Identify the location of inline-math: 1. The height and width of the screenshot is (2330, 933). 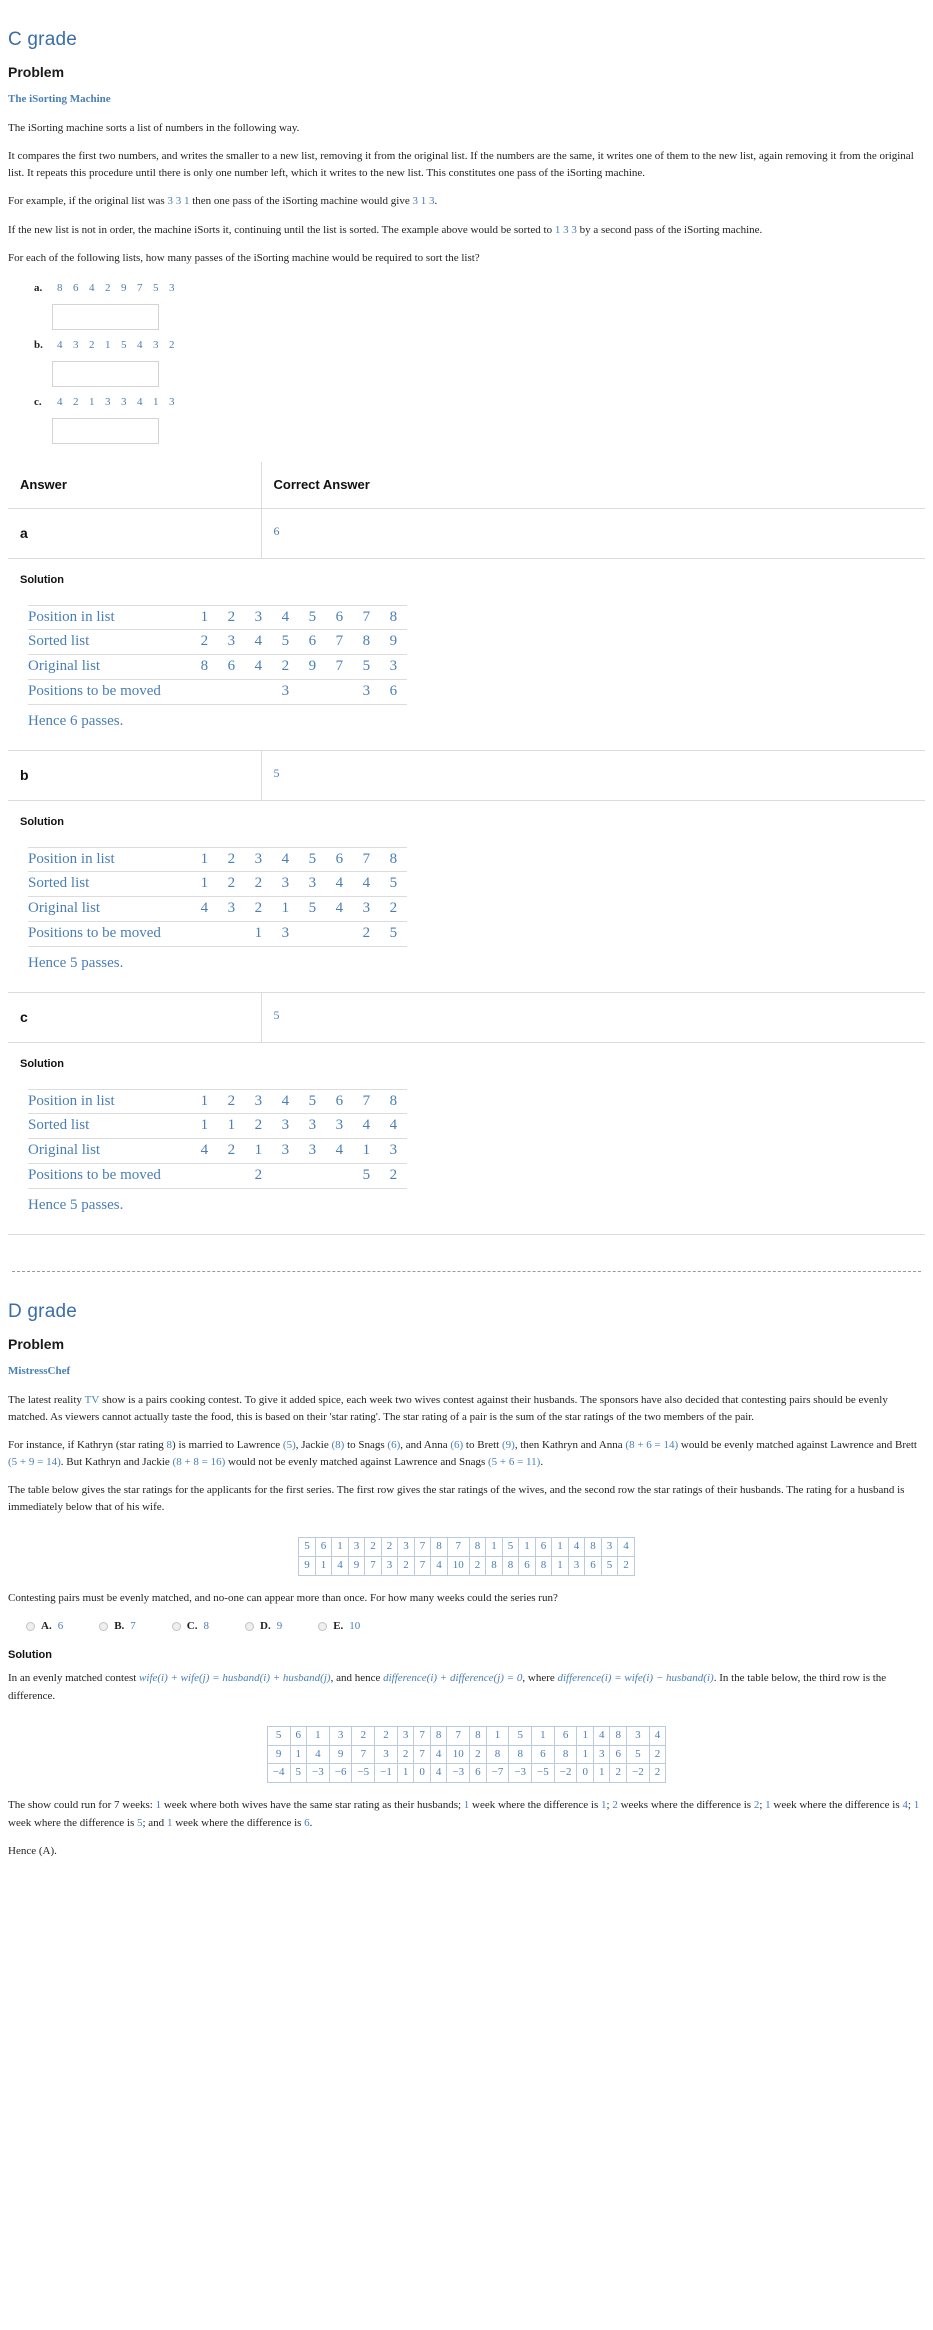
(916, 1805).